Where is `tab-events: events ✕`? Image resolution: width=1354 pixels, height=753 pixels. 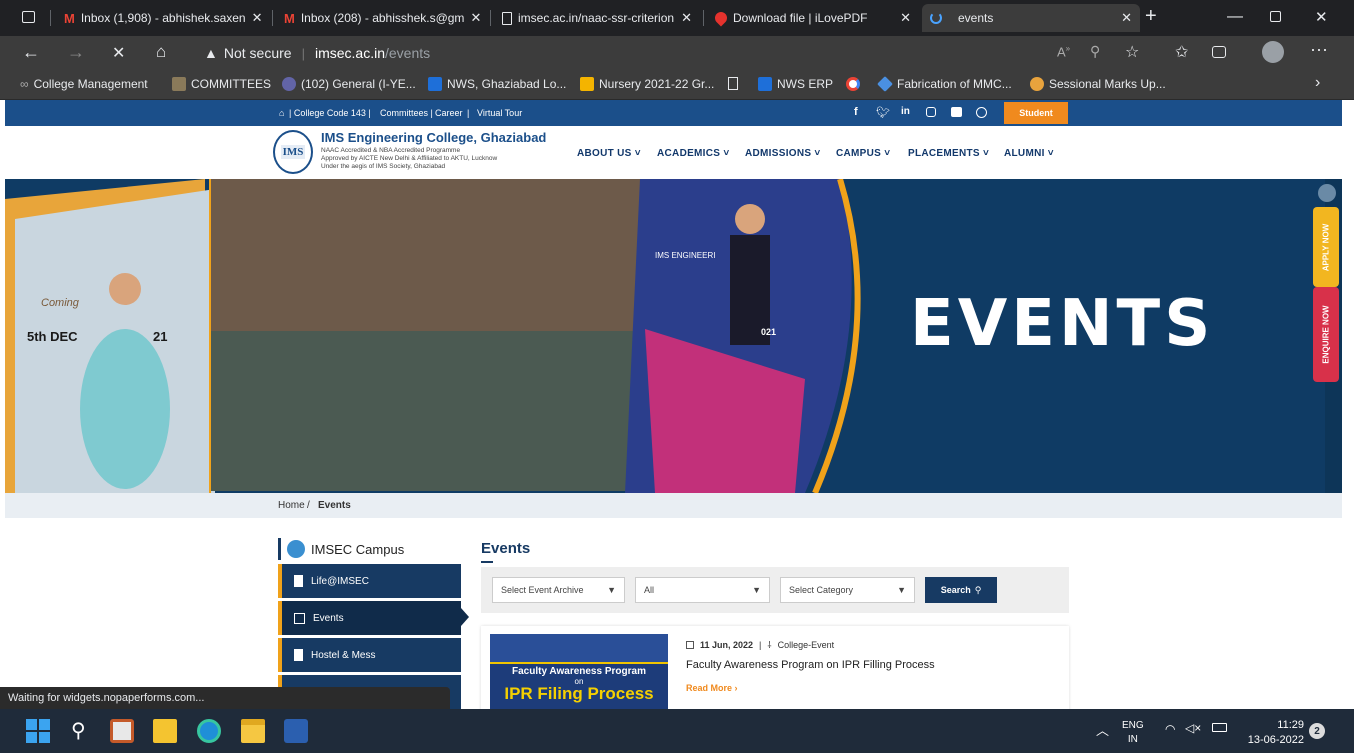
tab-events: events ✕ is located at coordinates (1031, 18).